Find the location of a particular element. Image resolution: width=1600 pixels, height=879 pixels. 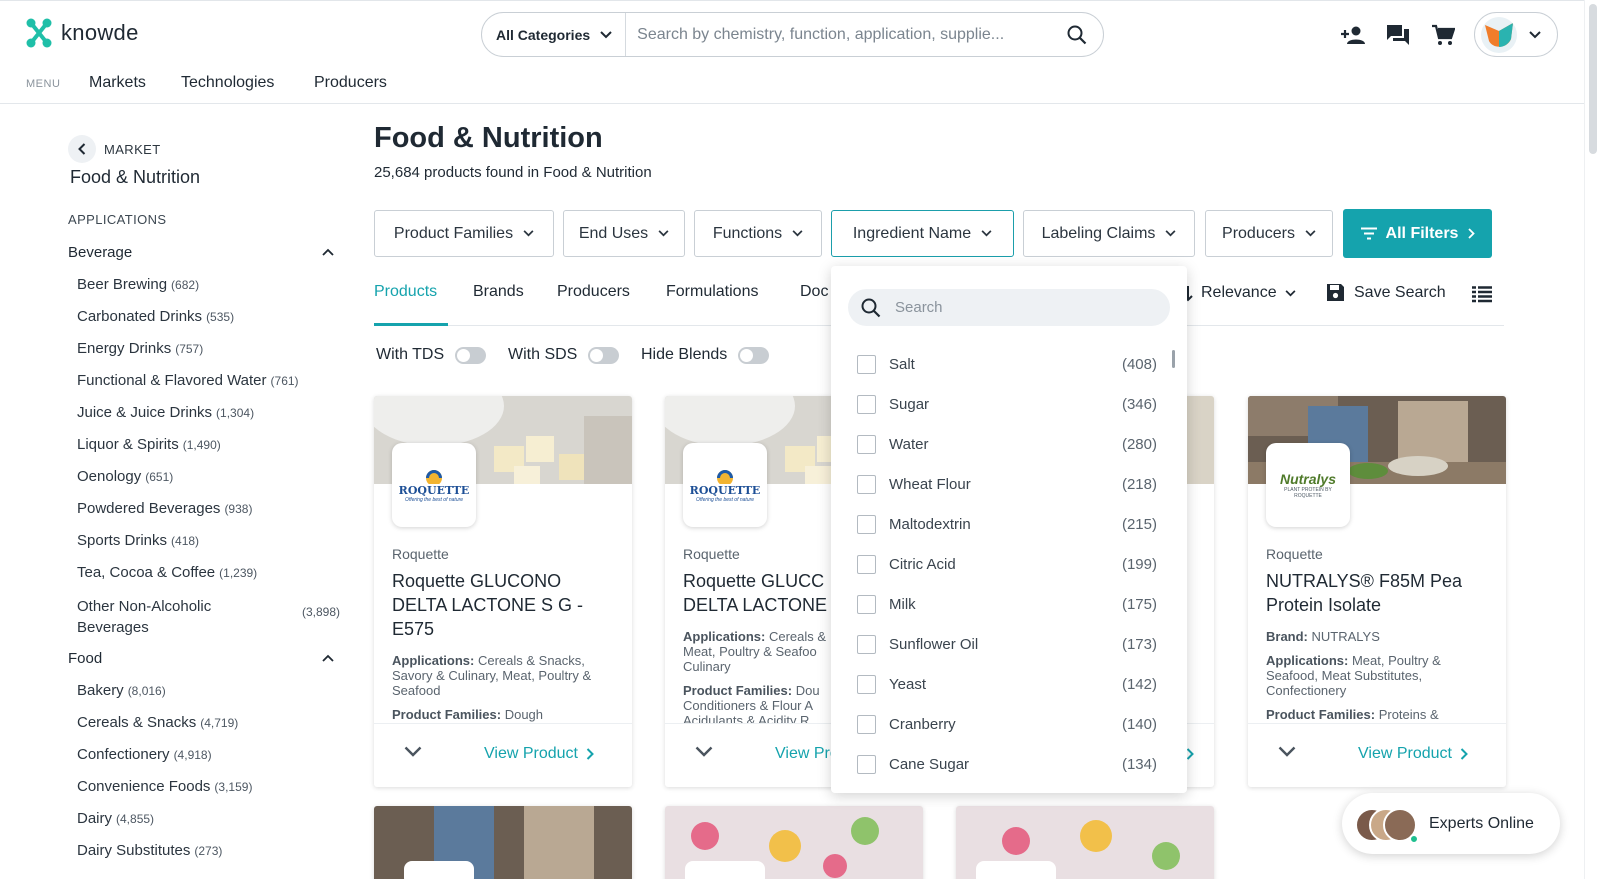

tab-producers: Producers is located at coordinates (593, 292).